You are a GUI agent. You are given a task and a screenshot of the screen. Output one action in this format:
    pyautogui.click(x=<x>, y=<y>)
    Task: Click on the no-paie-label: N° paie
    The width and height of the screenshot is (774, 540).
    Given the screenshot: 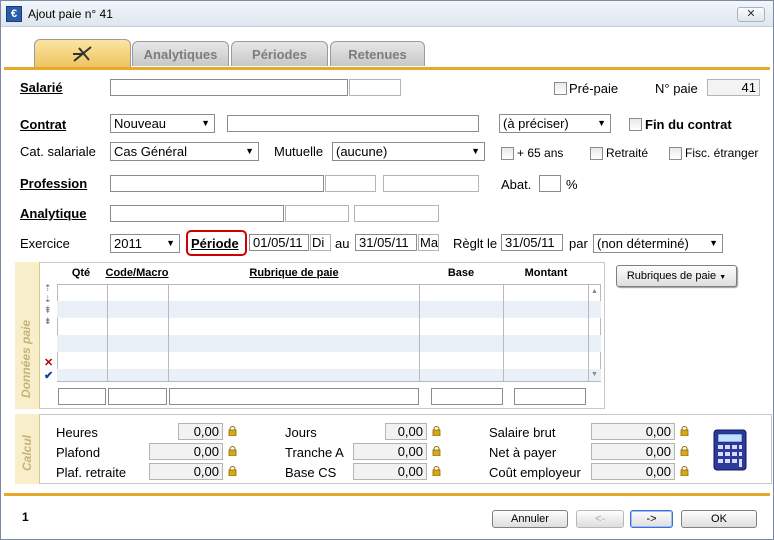 What is the action you would take?
    pyautogui.click(x=676, y=88)
    